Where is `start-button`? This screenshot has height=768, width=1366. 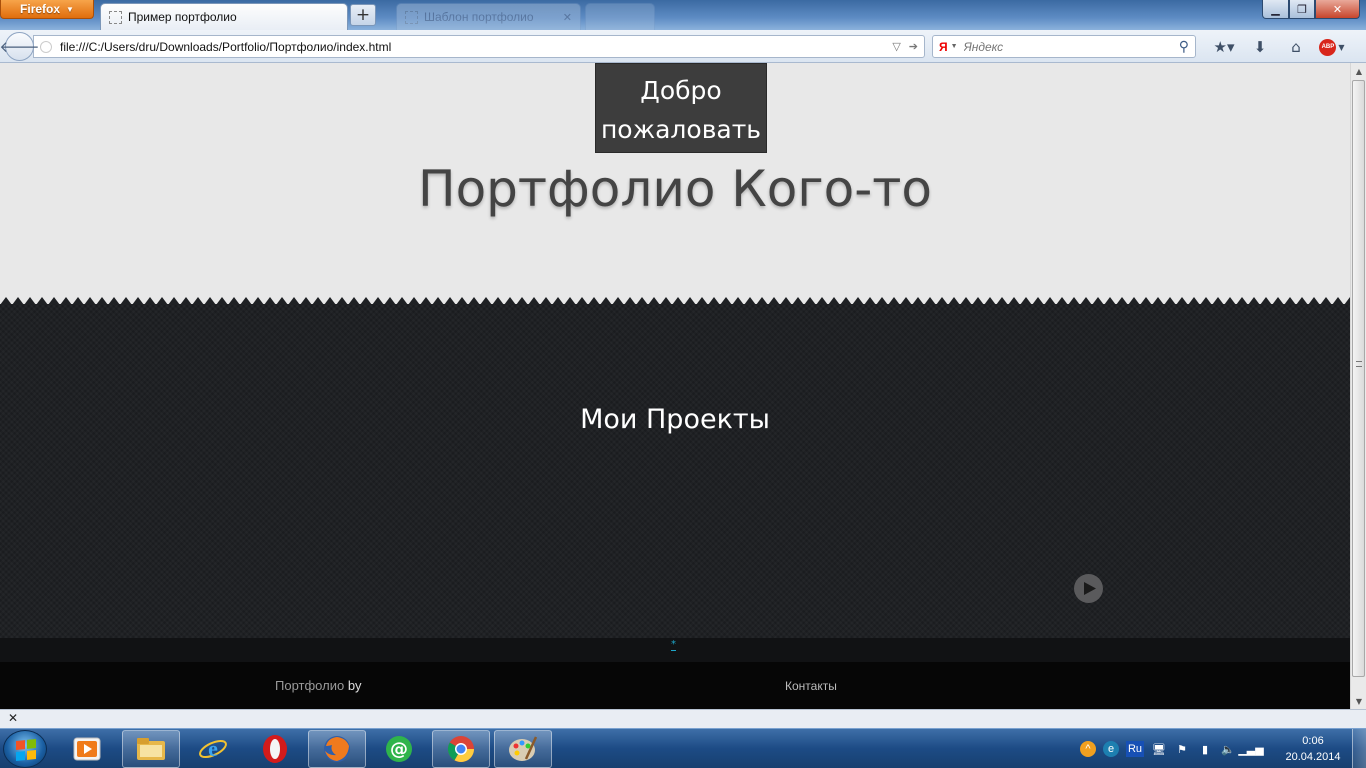
start-button is located at coordinates (25, 749).